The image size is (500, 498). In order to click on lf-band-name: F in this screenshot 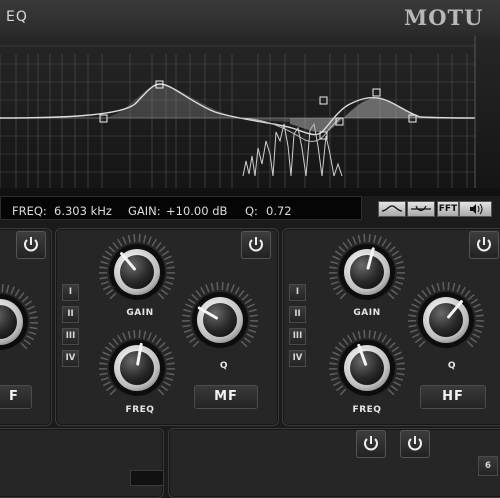, I will do `click(16, 397)`.